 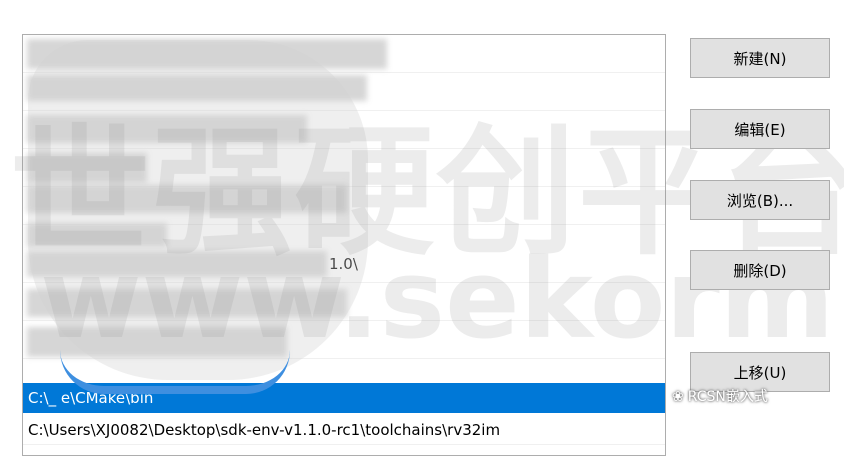 I want to click on watermark-badge-text: RCSN嵌入式, so click(x=727, y=397).